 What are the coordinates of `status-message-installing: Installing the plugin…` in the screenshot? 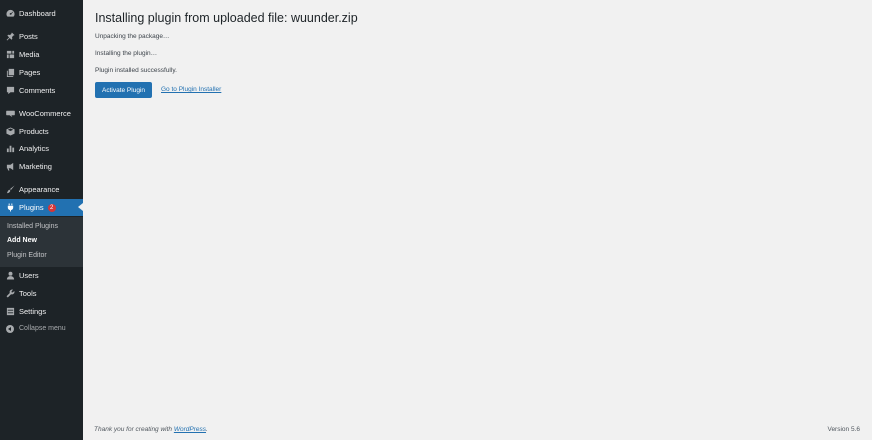 It's located at (126, 53).